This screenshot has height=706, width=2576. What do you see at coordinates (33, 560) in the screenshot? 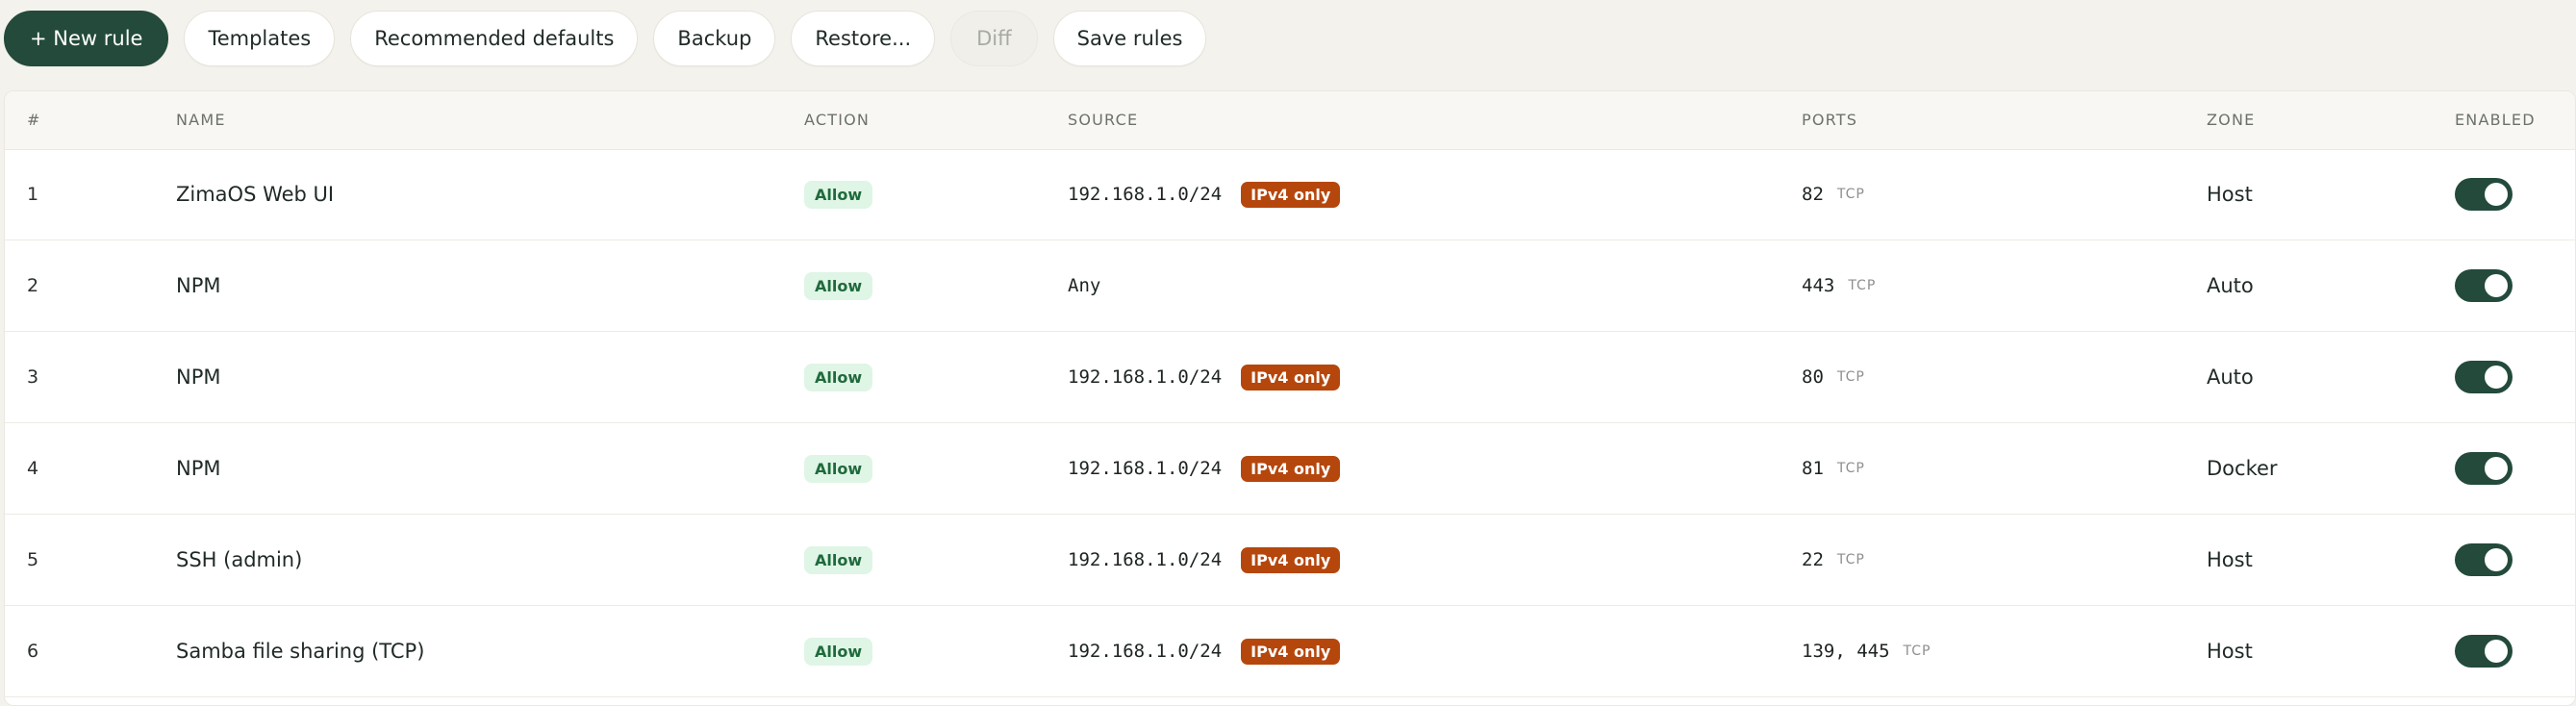
I see `rule-number: 5` at bounding box center [33, 560].